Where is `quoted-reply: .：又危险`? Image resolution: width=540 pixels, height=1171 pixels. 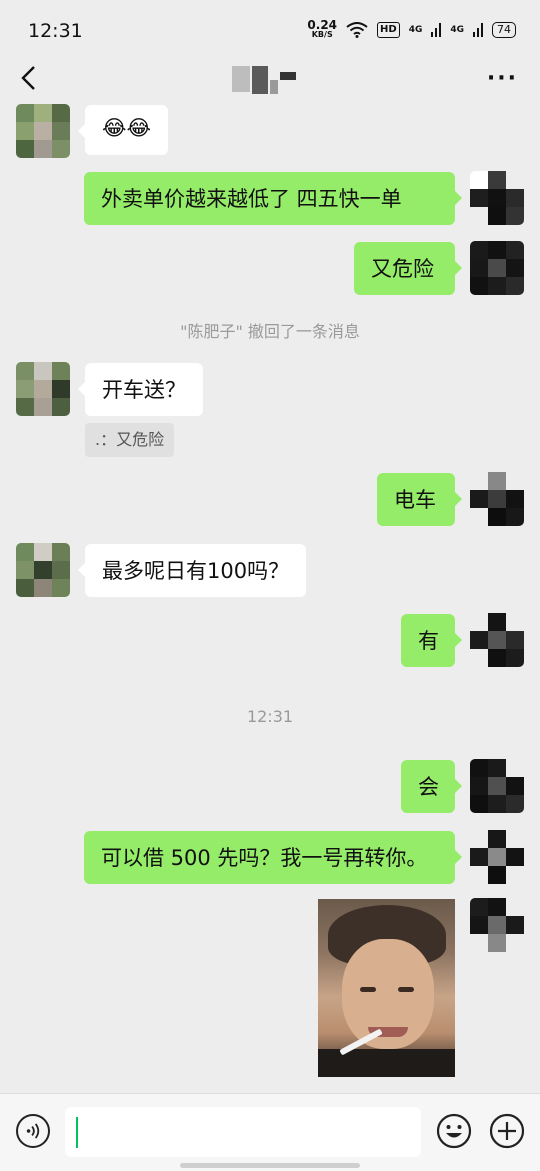
quoted-reply: .：又危险 is located at coordinates (130, 440).